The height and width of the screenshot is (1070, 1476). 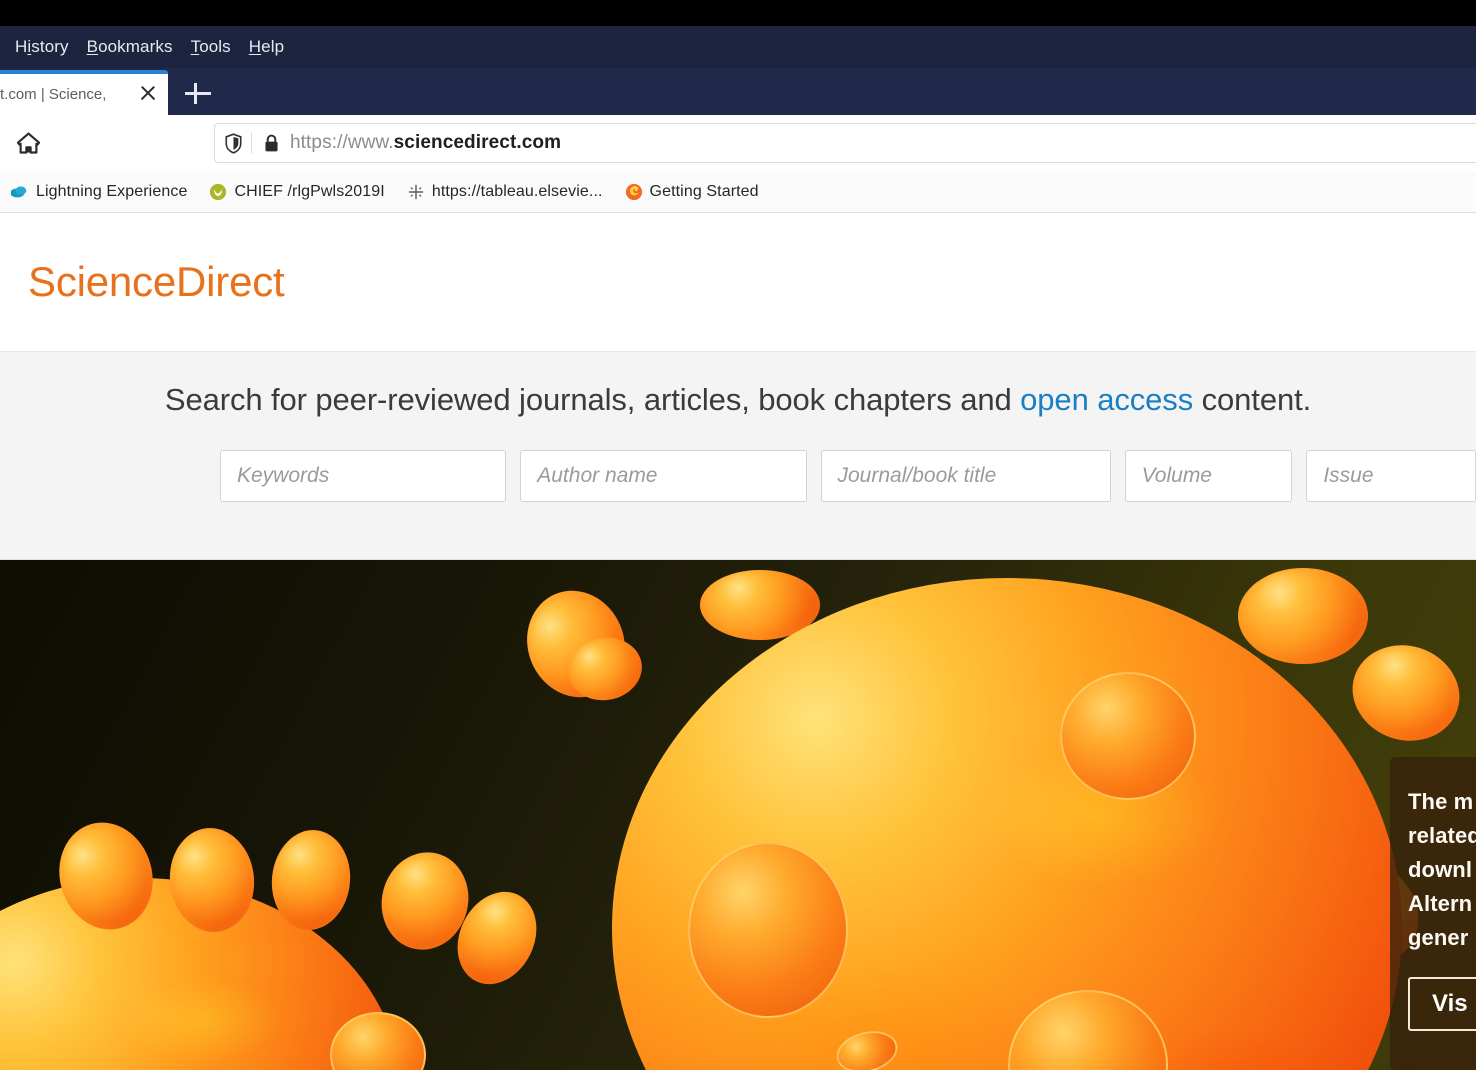 I want to click on promo-line: The m, so click(x=1441, y=801).